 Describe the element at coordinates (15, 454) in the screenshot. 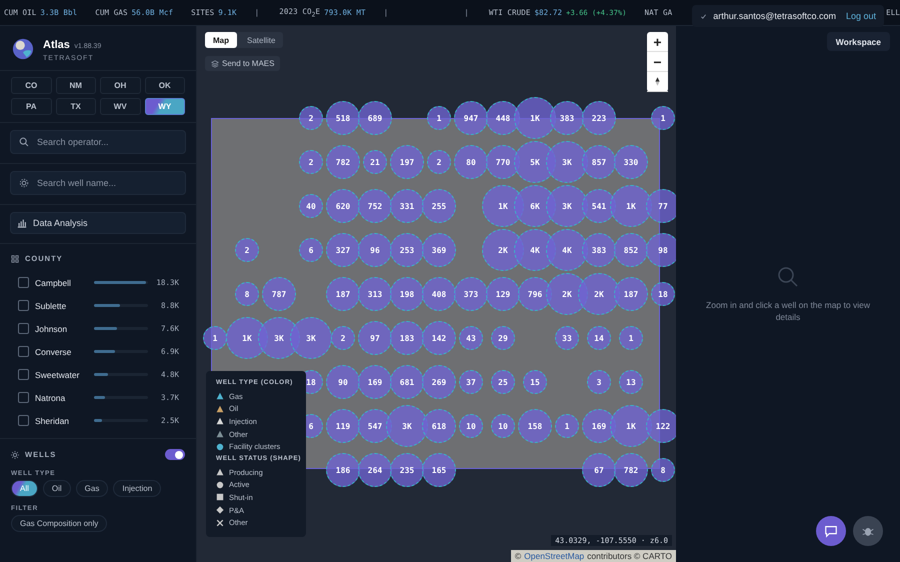

I see `sun-icon` at that location.